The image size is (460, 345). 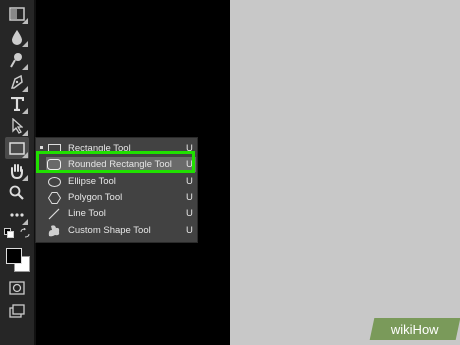 I want to click on default-colors-icon, so click(x=9, y=233).